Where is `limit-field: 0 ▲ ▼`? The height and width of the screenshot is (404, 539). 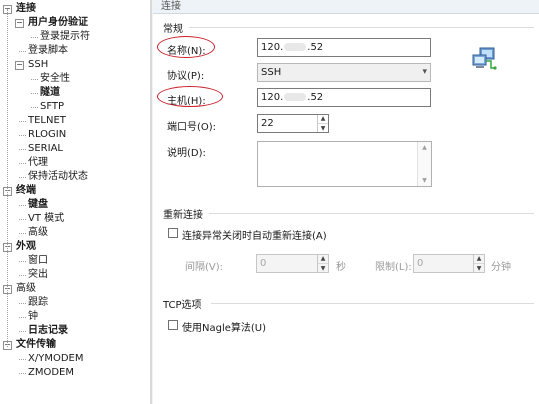 limit-field: 0 ▲ ▼ is located at coordinates (449, 263).